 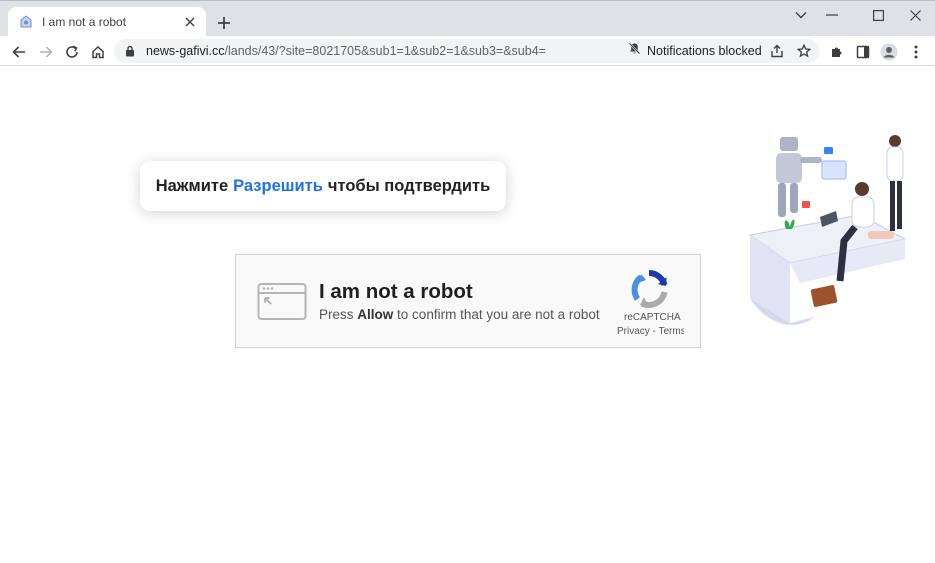 I want to click on bubble-highlight: Разрешить, so click(x=278, y=185).